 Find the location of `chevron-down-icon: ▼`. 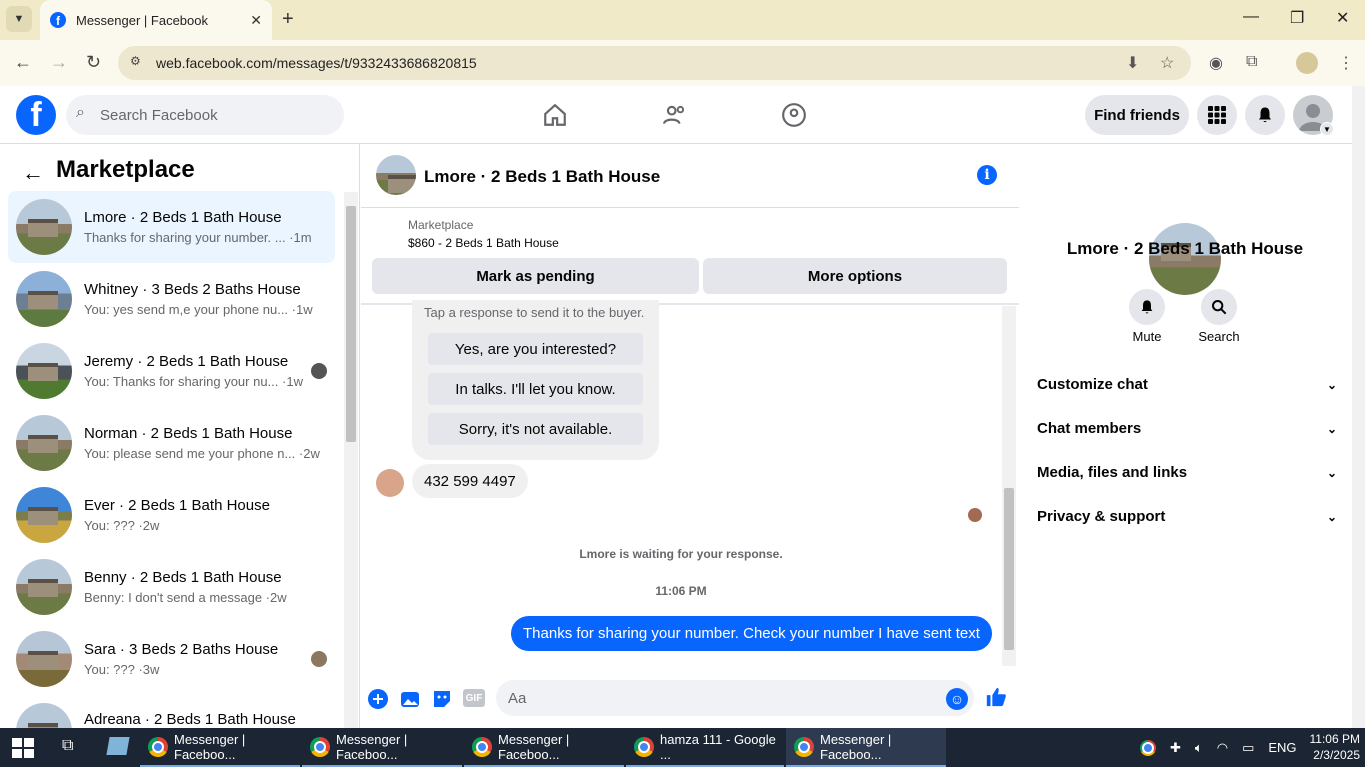

chevron-down-icon: ▼ is located at coordinates (1327, 129).